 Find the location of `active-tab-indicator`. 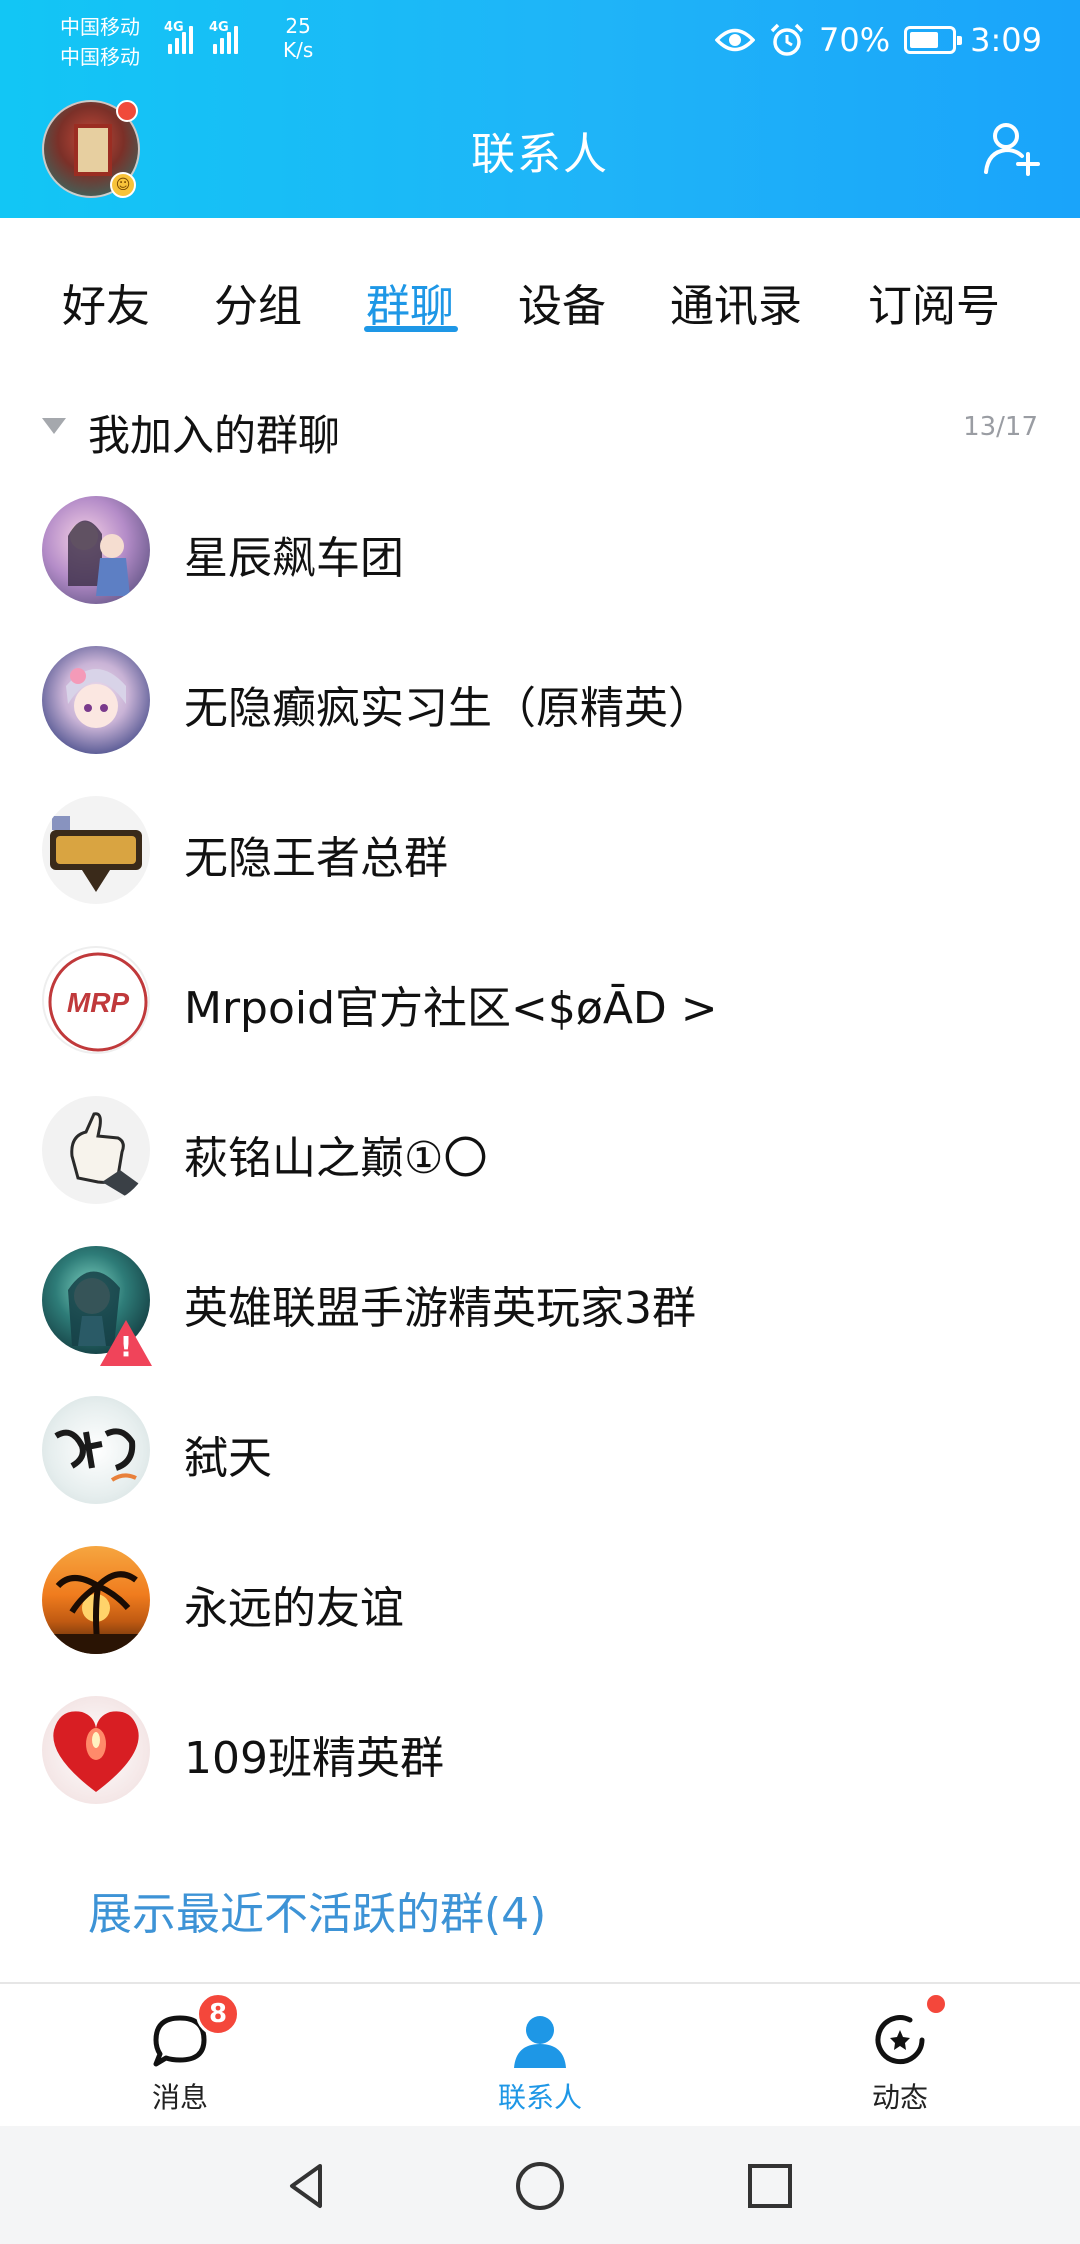

active-tab-indicator is located at coordinates (411, 329).